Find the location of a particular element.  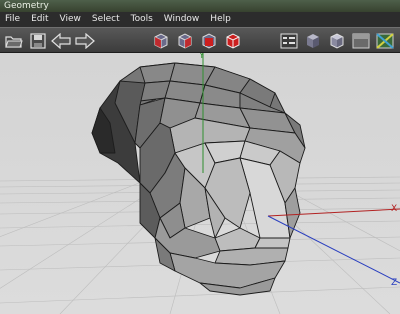

forward-arrow-icon is located at coordinates (85, 41).